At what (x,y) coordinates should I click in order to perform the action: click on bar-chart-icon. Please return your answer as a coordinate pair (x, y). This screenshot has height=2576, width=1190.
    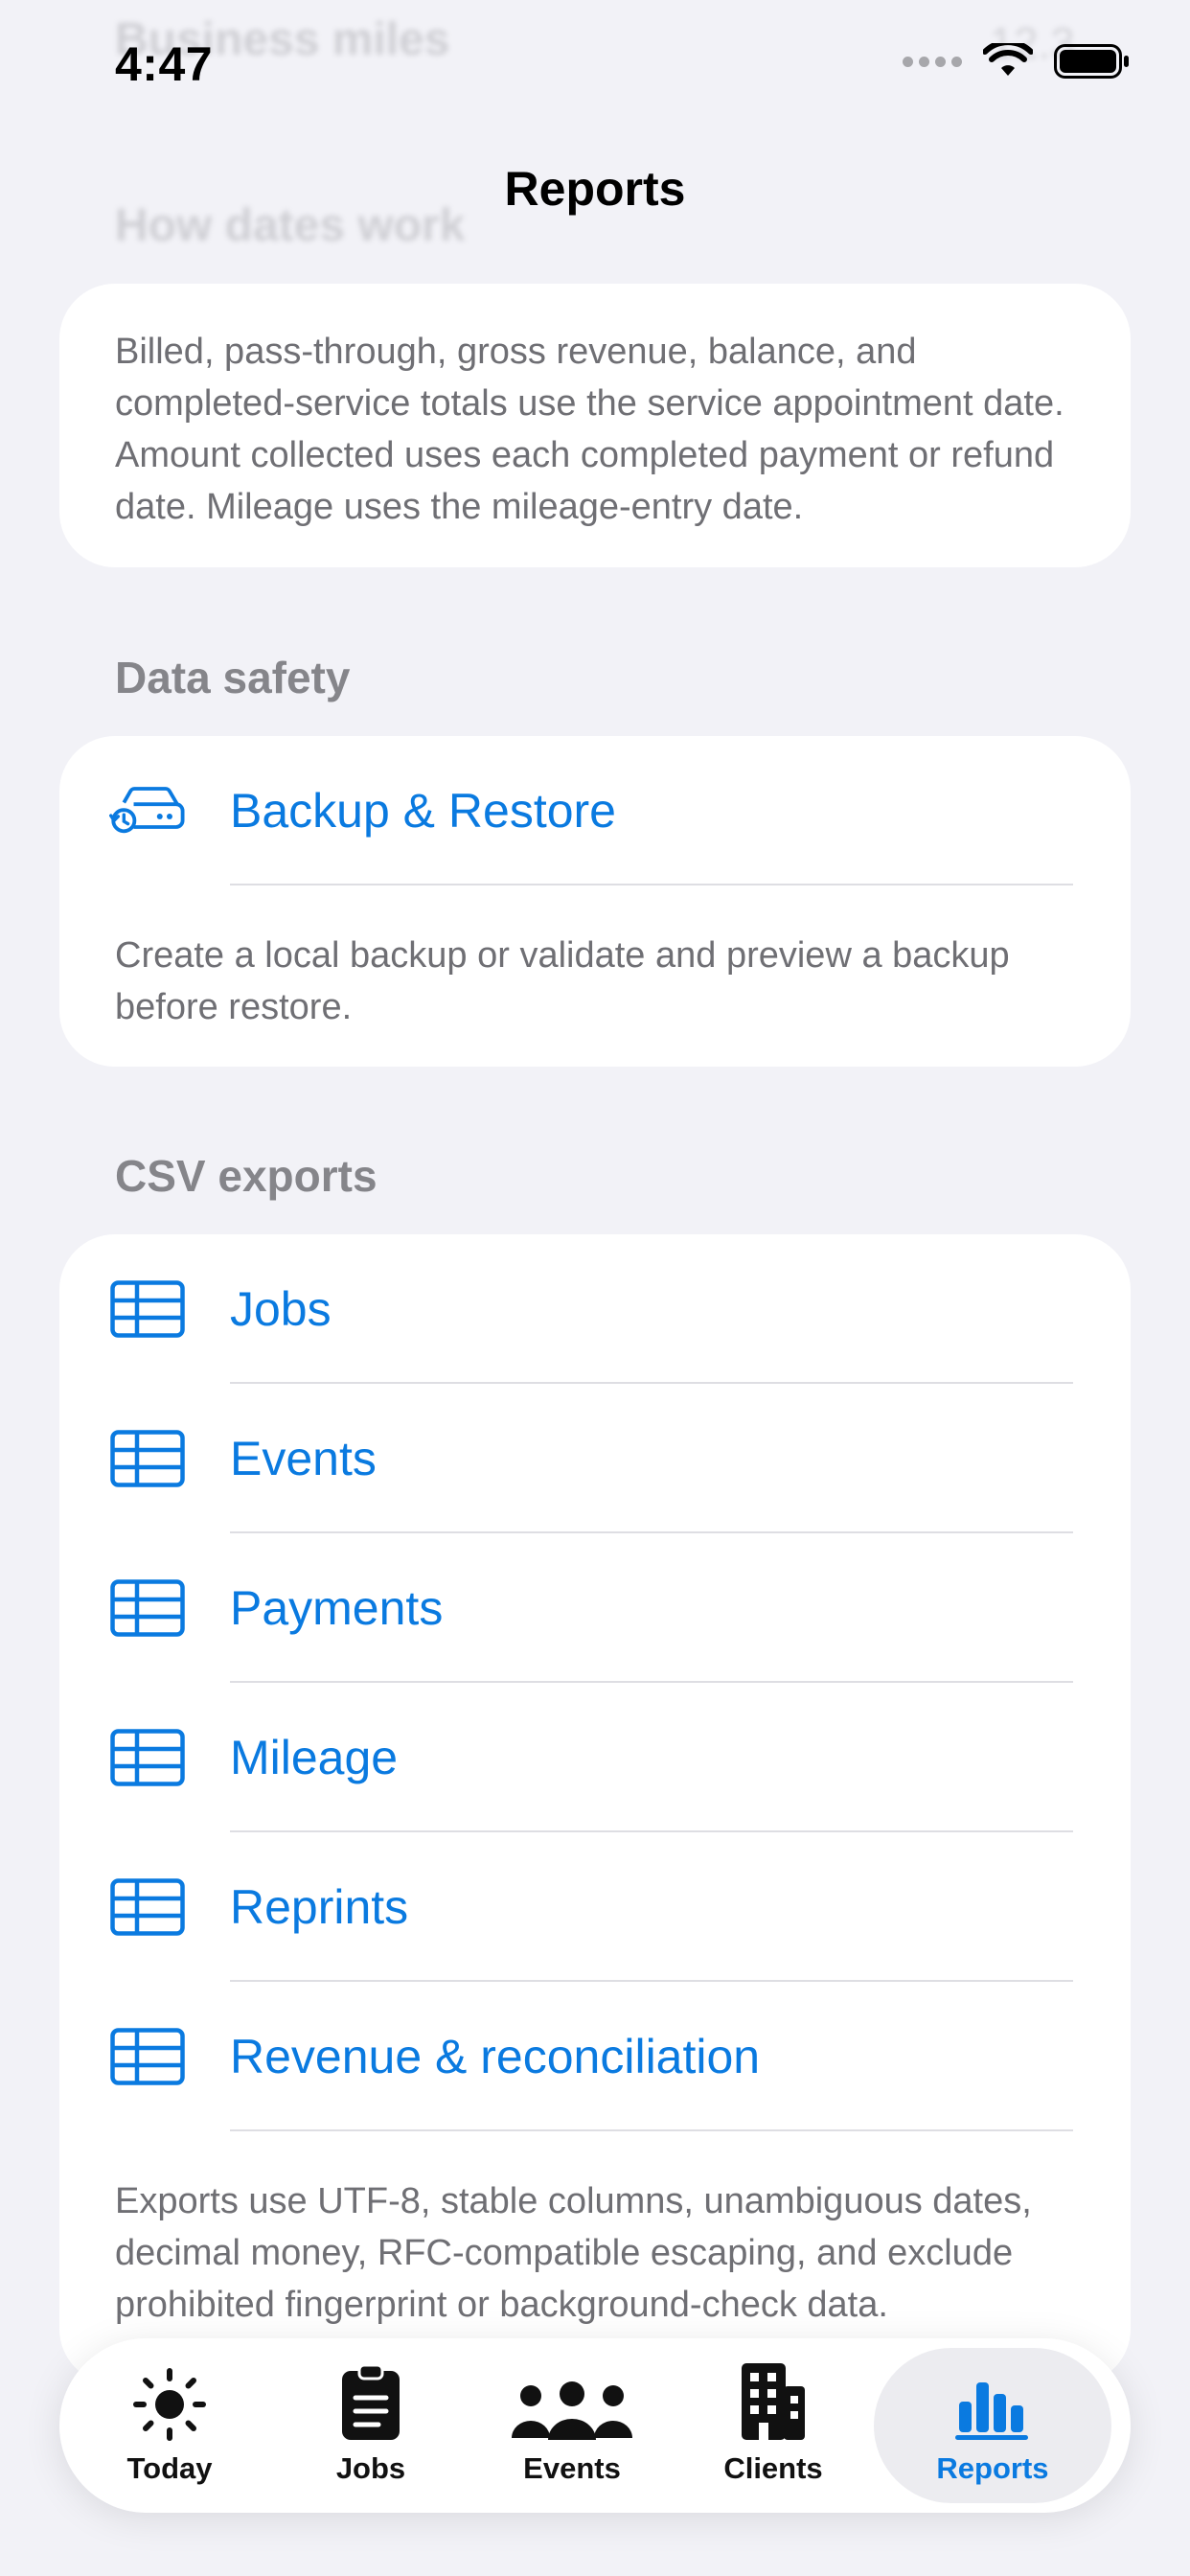
    Looking at the image, I should click on (992, 2403).